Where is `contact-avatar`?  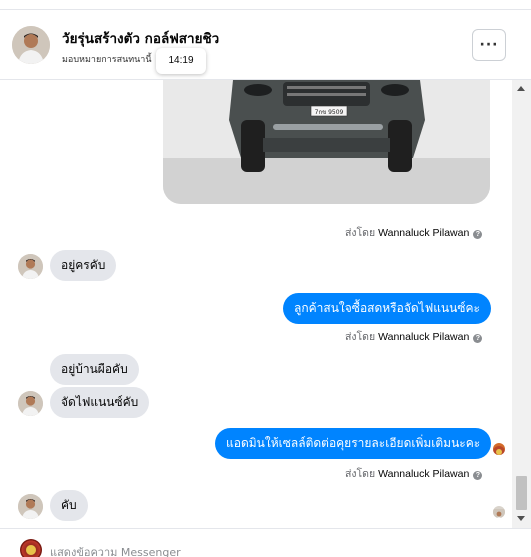 contact-avatar is located at coordinates (31, 45).